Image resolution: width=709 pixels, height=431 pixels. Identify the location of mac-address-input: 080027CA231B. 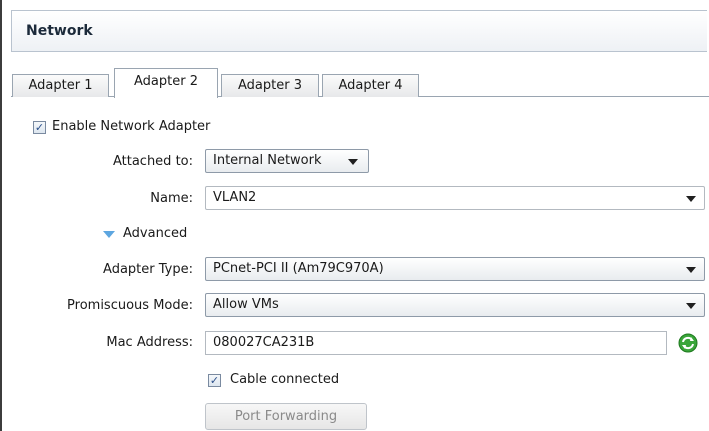
(436, 343).